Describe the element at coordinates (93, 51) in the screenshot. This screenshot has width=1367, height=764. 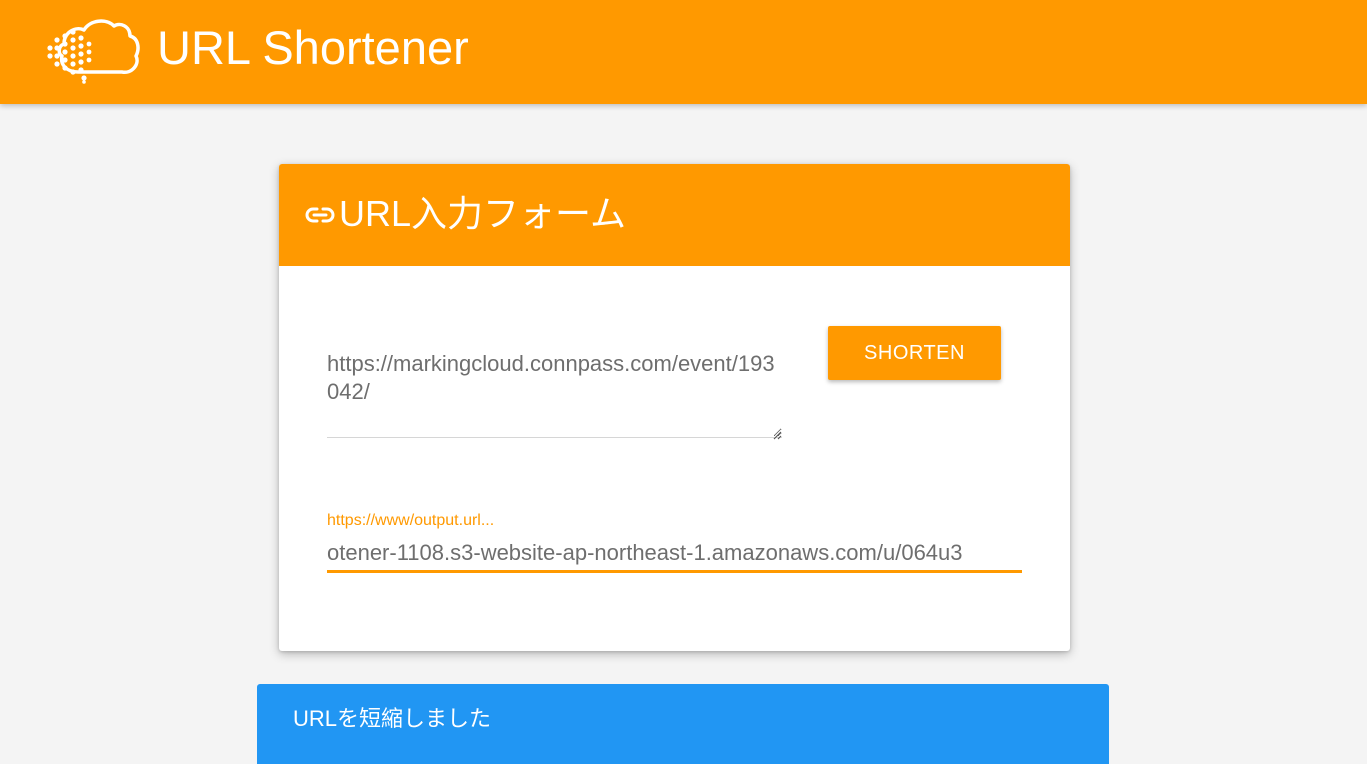
I see `cloud-dots-logo-icon` at that location.